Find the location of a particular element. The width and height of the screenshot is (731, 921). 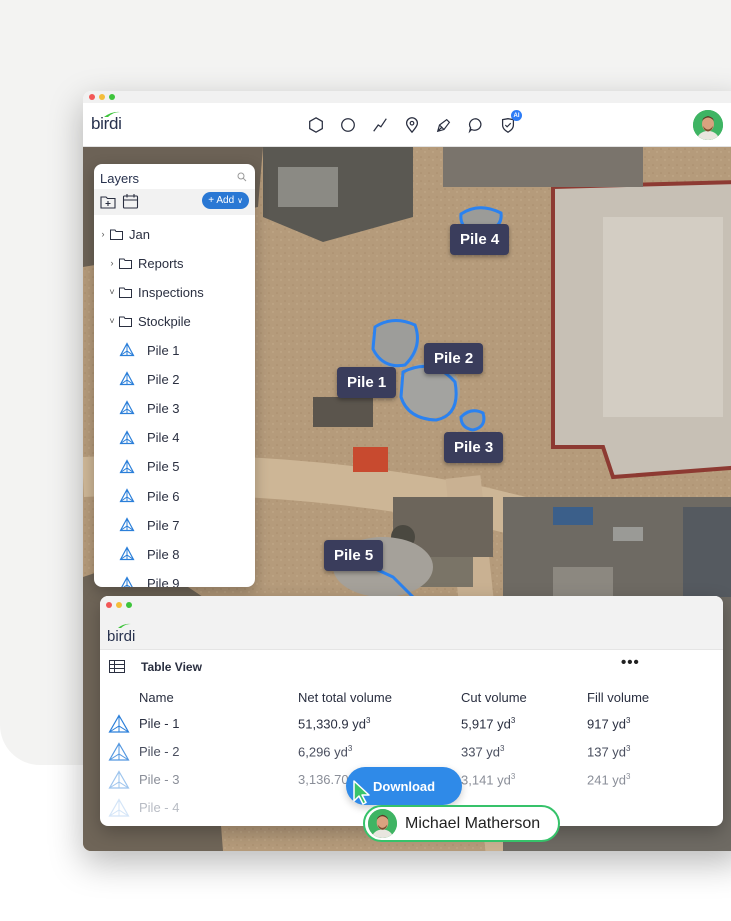

circle-tool-icon is located at coordinates (347, 124).